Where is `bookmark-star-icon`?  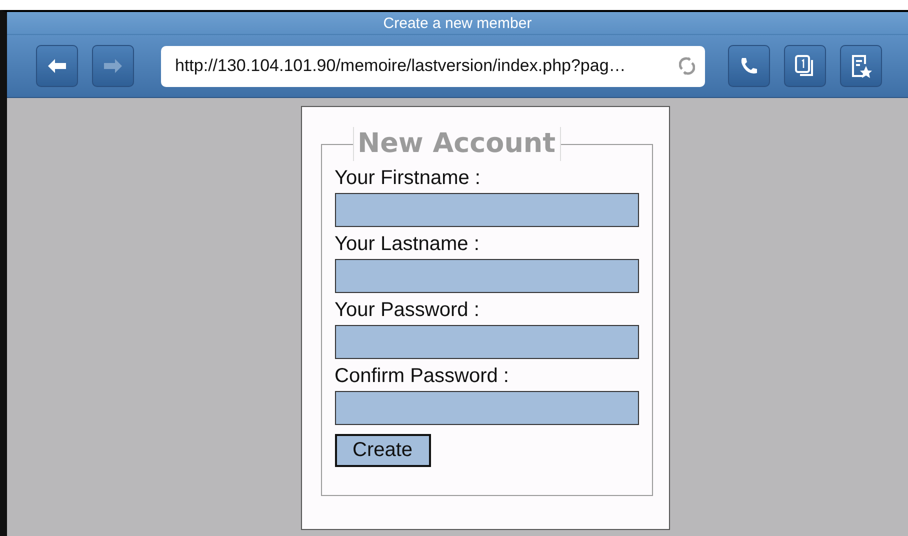
bookmark-star-icon is located at coordinates (861, 66).